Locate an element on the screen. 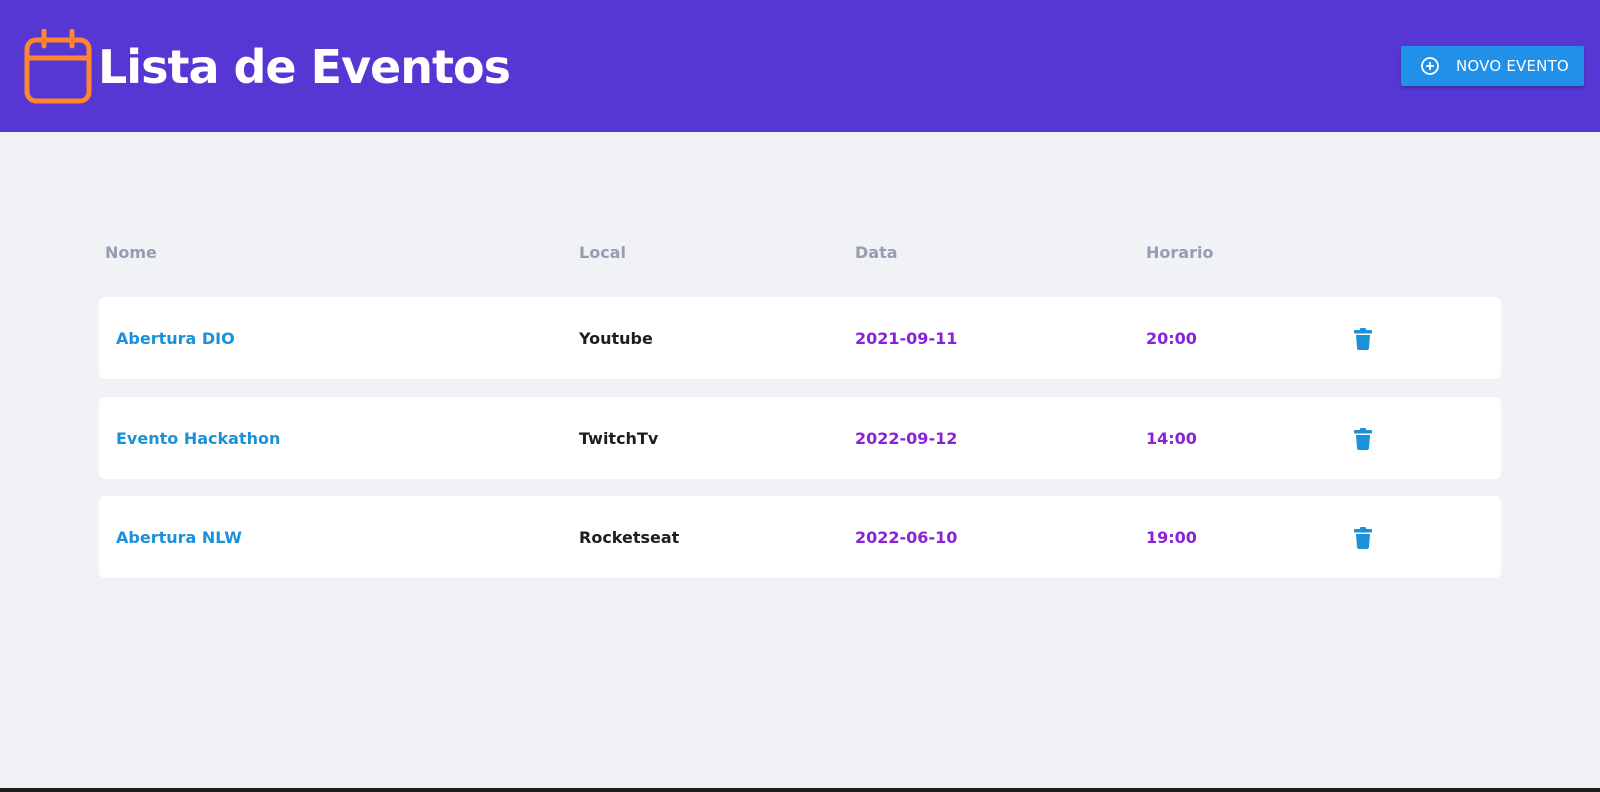  event-name: Evento Hackathon is located at coordinates (198, 438).